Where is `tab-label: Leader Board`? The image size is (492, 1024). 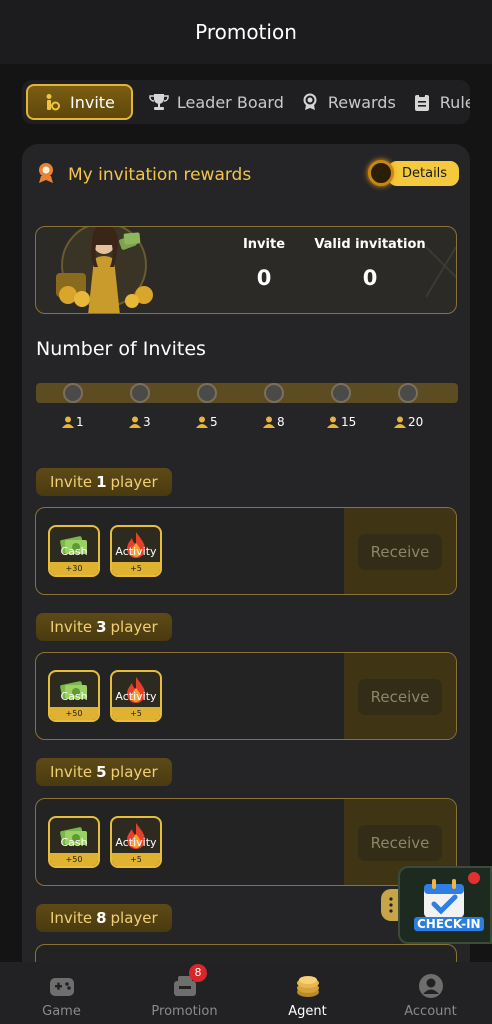 tab-label: Leader Board is located at coordinates (230, 102).